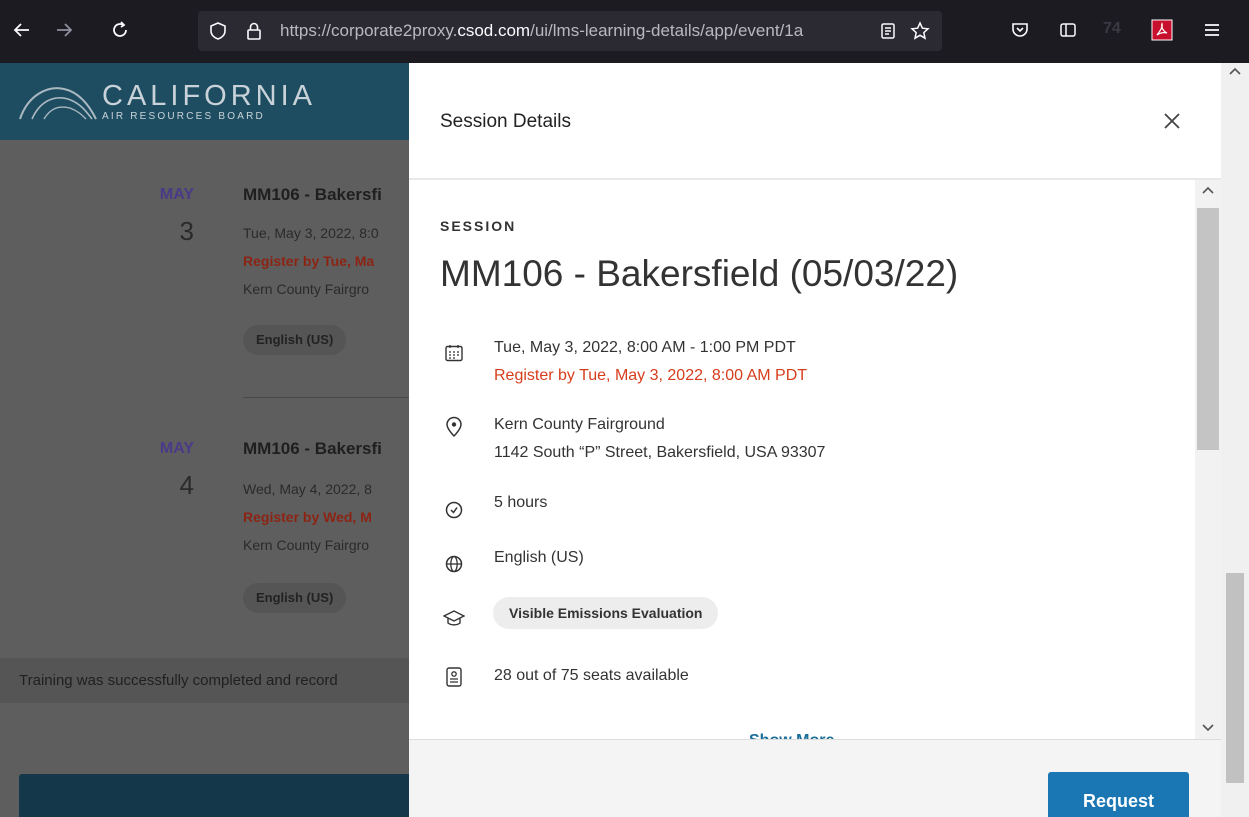 This screenshot has height=817, width=1249. What do you see at coordinates (478, 226) in the screenshot?
I see `session-label: SESSION` at bounding box center [478, 226].